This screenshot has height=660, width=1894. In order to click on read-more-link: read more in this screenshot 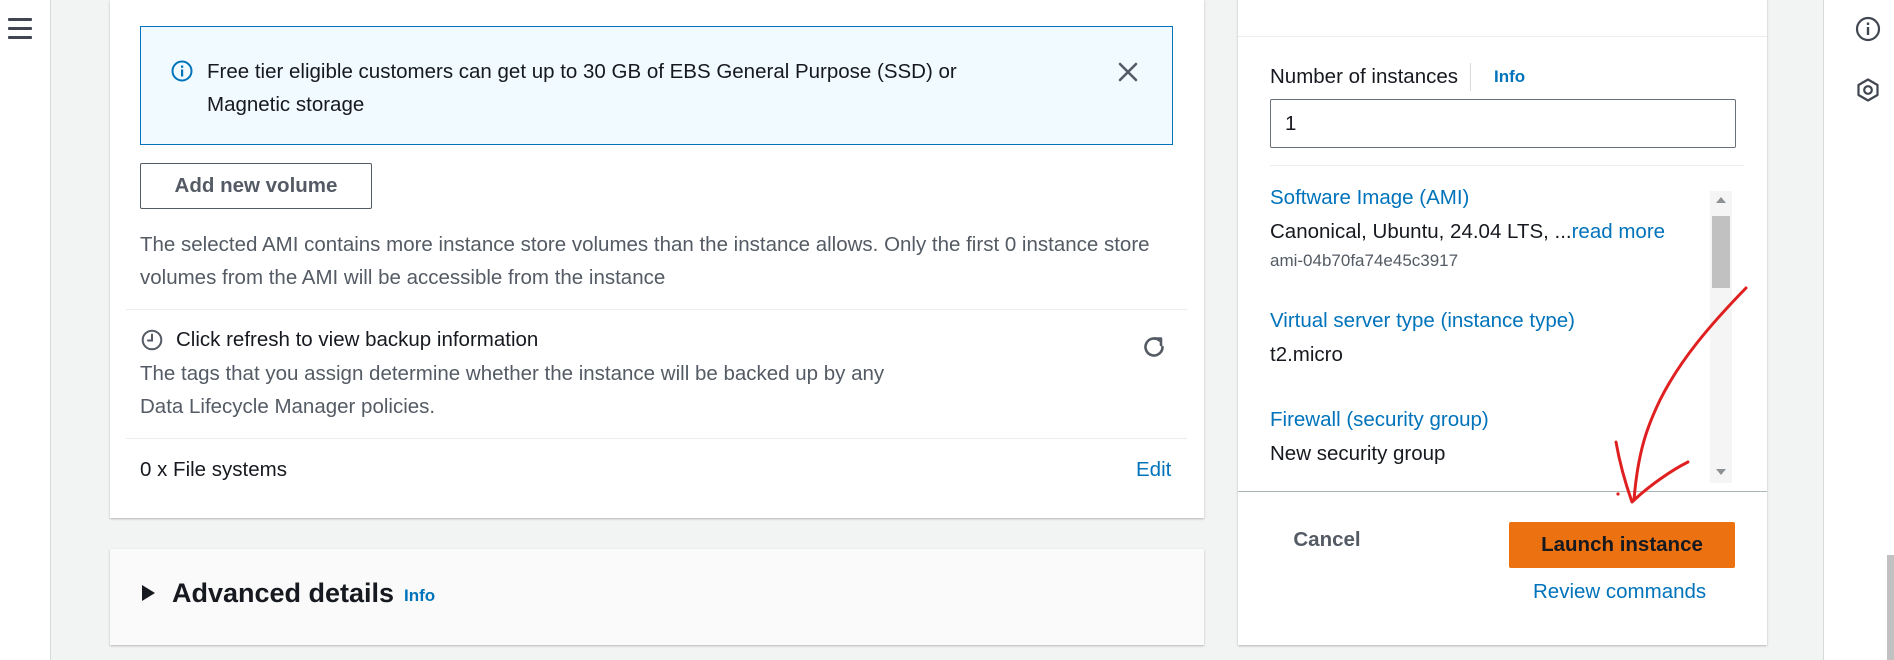, I will do `click(1618, 231)`.